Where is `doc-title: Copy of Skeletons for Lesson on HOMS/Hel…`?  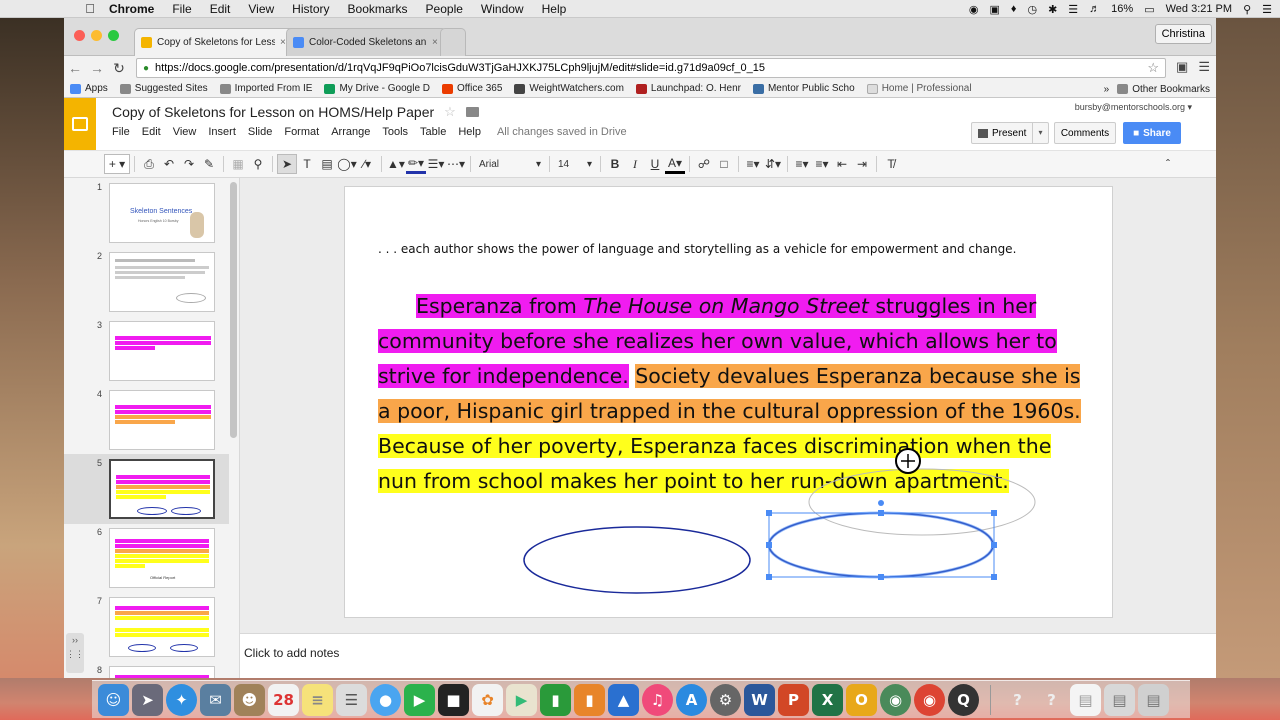 doc-title: Copy of Skeletons for Lesson on HOMS/Hel… is located at coordinates (273, 112).